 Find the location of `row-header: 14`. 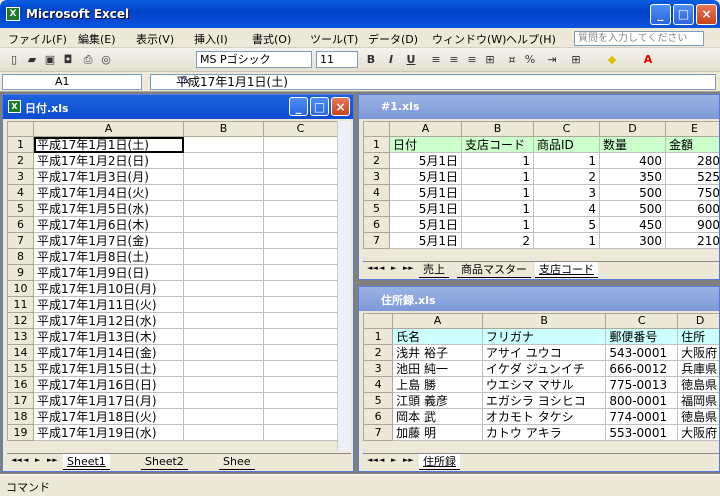

row-header: 14 is located at coordinates (20, 352).